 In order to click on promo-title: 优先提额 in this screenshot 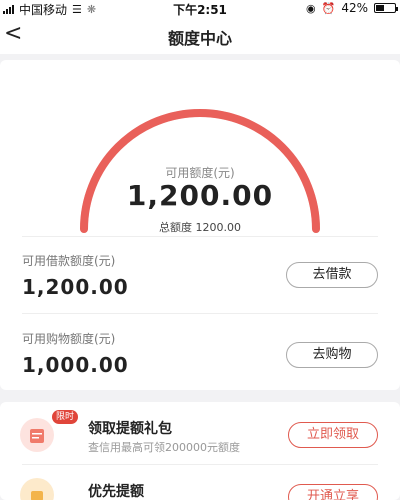, I will do `click(116, 492)`.